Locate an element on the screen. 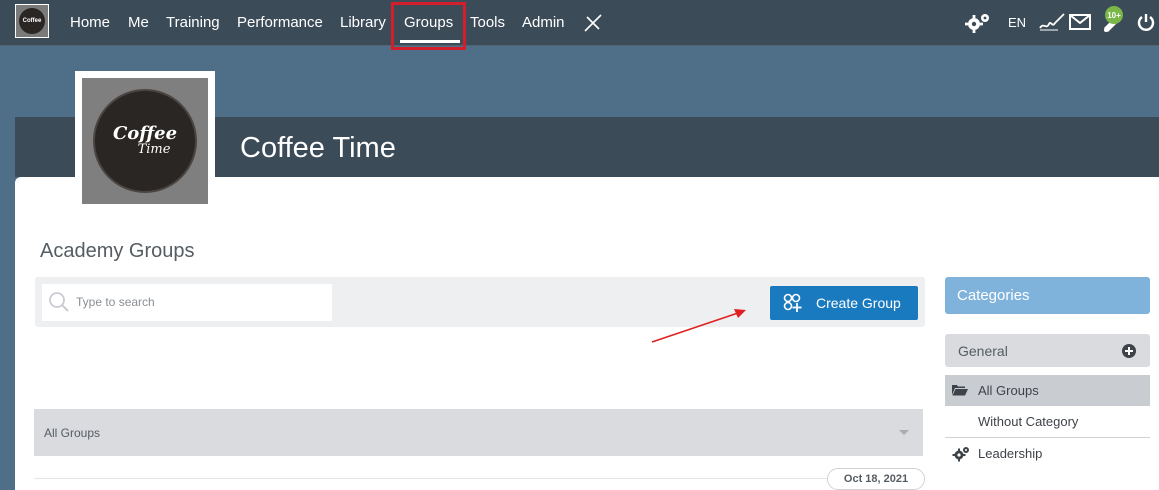 This screenshot has height=490, width=1159. group-image-background: Coffee Time is located at coordinates (145, 141).